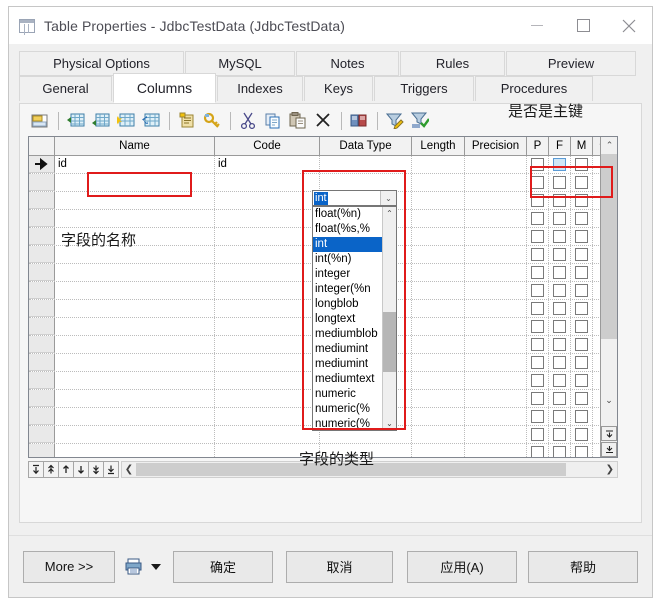 The image size is (661, 604). Describe the element at coordinates (101, 121) in the screenshot. I see `add-row-icon` at that location.